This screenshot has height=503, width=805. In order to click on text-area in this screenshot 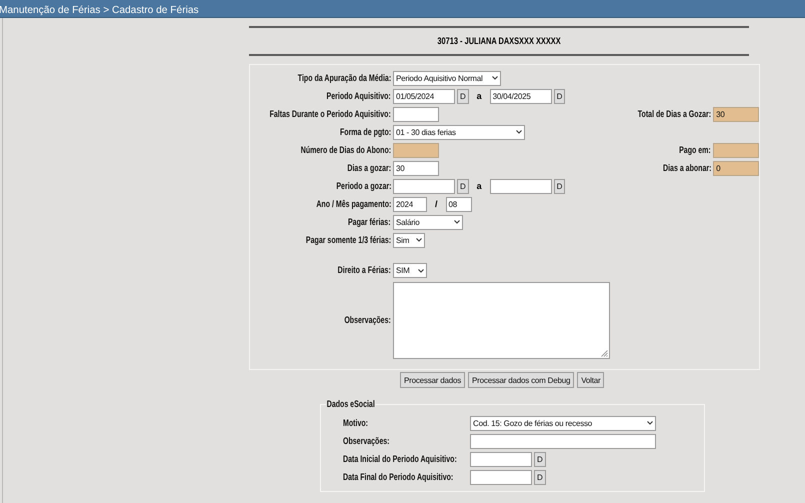, I will do `click(501, 320)`.